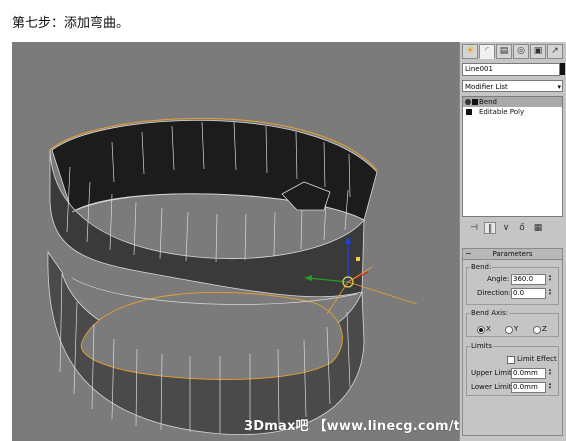 The width and height of the screenshot is (566, 441). I want to click on modifier-list-label: Modifier List, so click(486, 87).